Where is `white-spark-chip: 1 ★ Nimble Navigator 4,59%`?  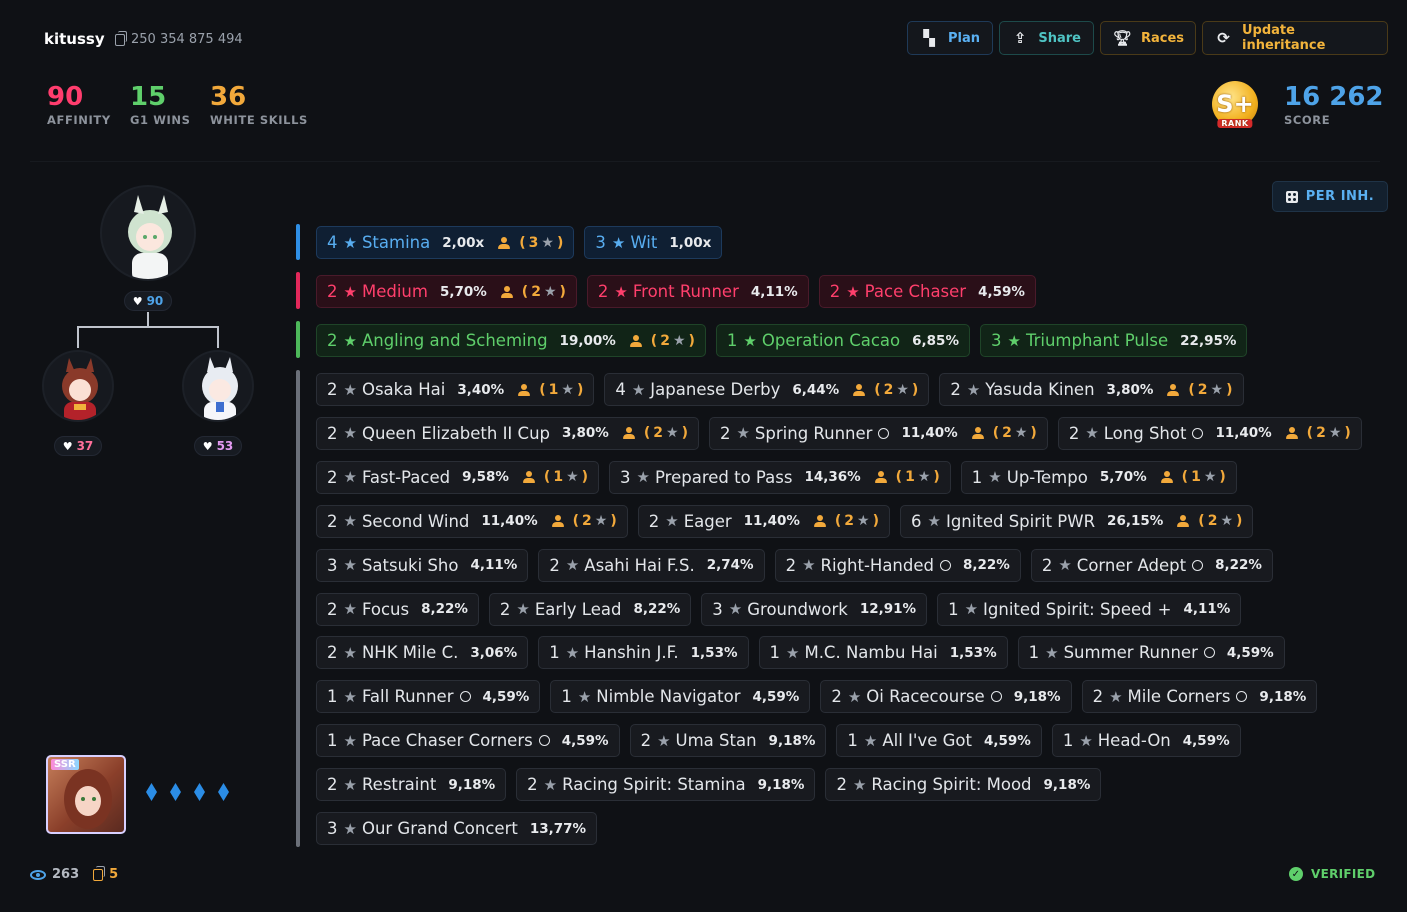
white-spark-chip: 1 ★ Nimble Navigator 4,59% is located at coordinates (680, 697).